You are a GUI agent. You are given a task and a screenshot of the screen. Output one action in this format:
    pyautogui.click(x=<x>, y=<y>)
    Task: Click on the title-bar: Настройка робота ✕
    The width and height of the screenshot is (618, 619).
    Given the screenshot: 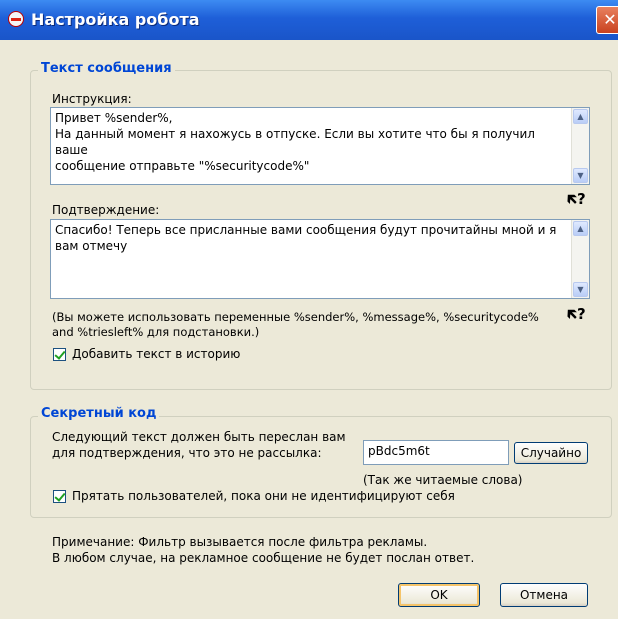 What is the action you would take?
    pyautogui.click(x=309, y=20)
    